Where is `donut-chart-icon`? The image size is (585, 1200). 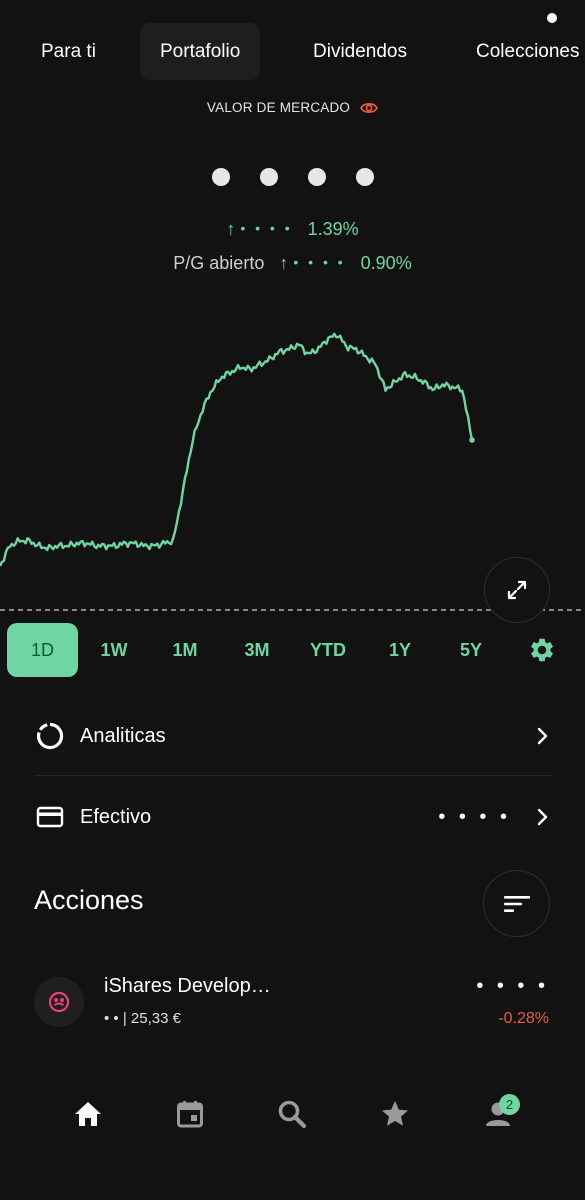 donut-chart-icon is located at coordinates (50, 736).